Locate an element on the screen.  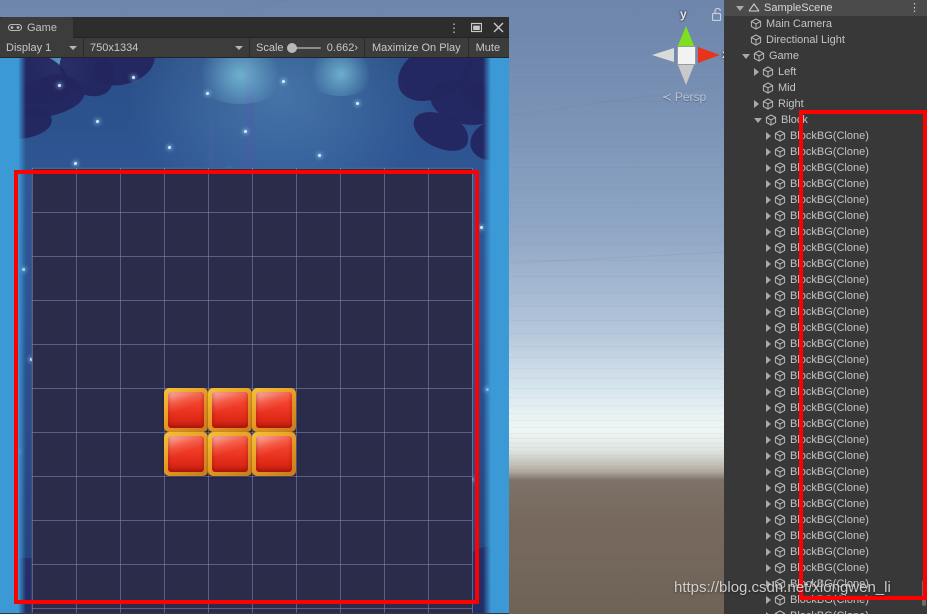
scene-view-projection-label: ≺ Persp is located at coordinates (684, 97).